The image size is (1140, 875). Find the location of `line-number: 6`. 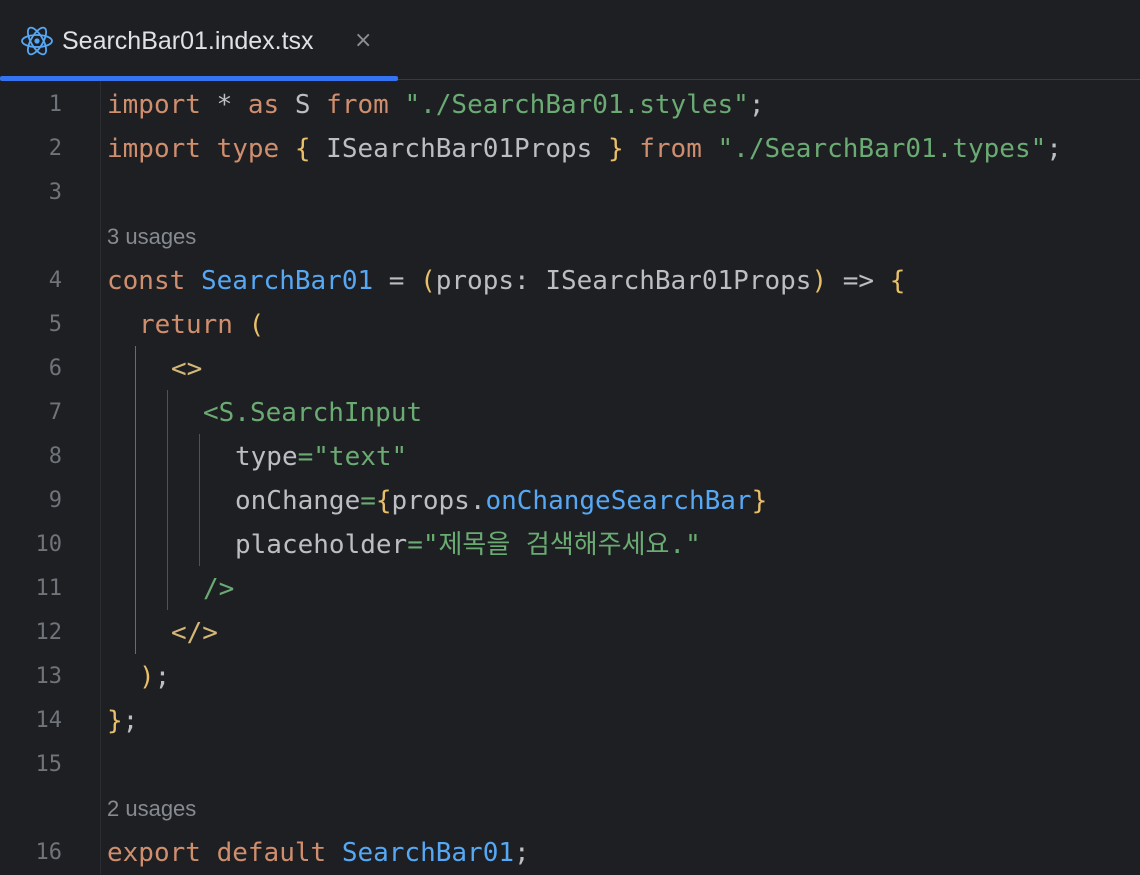

line-number: 6 is located at coordinates (55, 368).